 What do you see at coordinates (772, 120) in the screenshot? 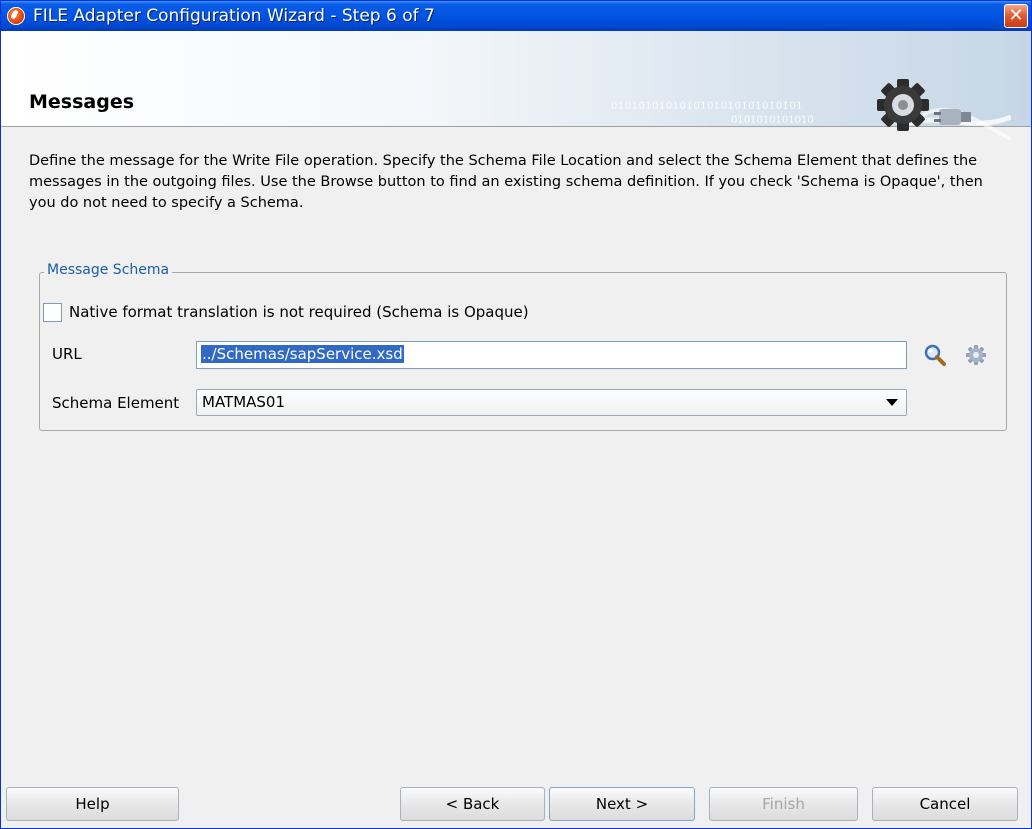
I see `binary-decoration-2: 0101010101010` at bounding box center [772, 120].